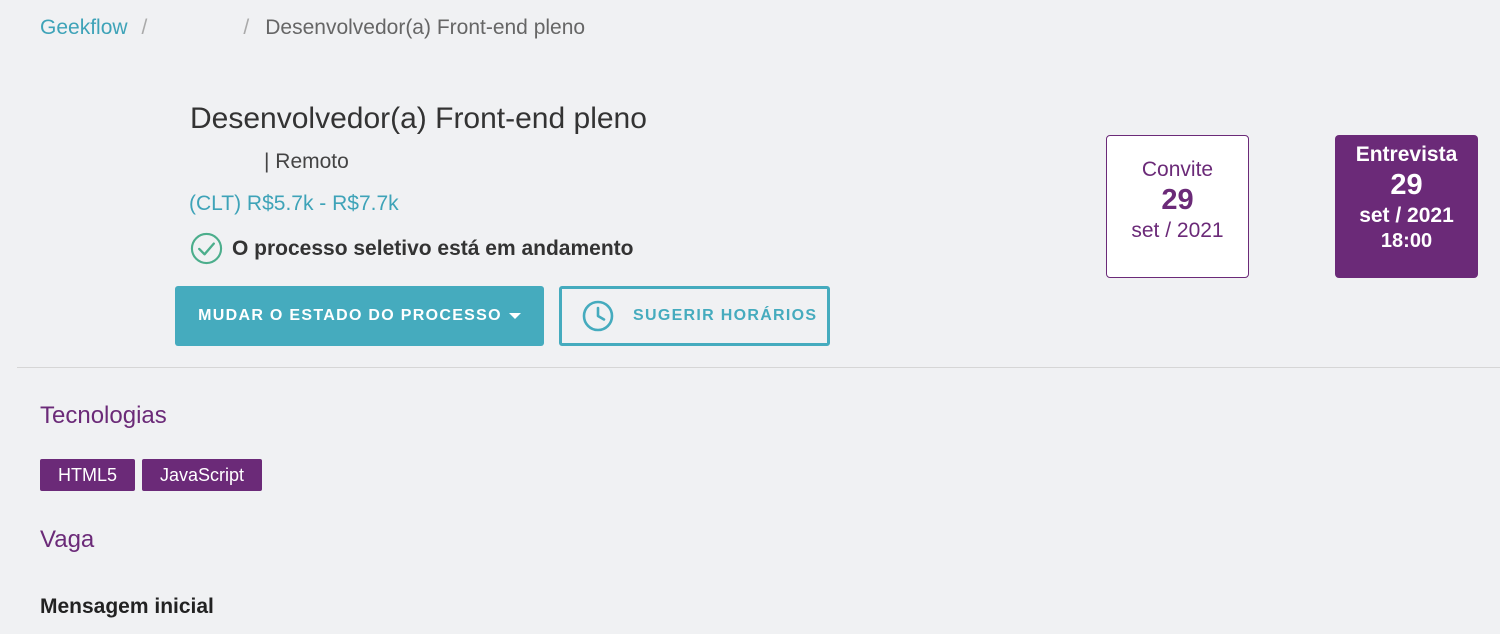 The height and width of the screenshot is (634, 1500). Describe the element at coordinates (1177, 169) in the screenshot. I see `invite-label: Convite` at that location.